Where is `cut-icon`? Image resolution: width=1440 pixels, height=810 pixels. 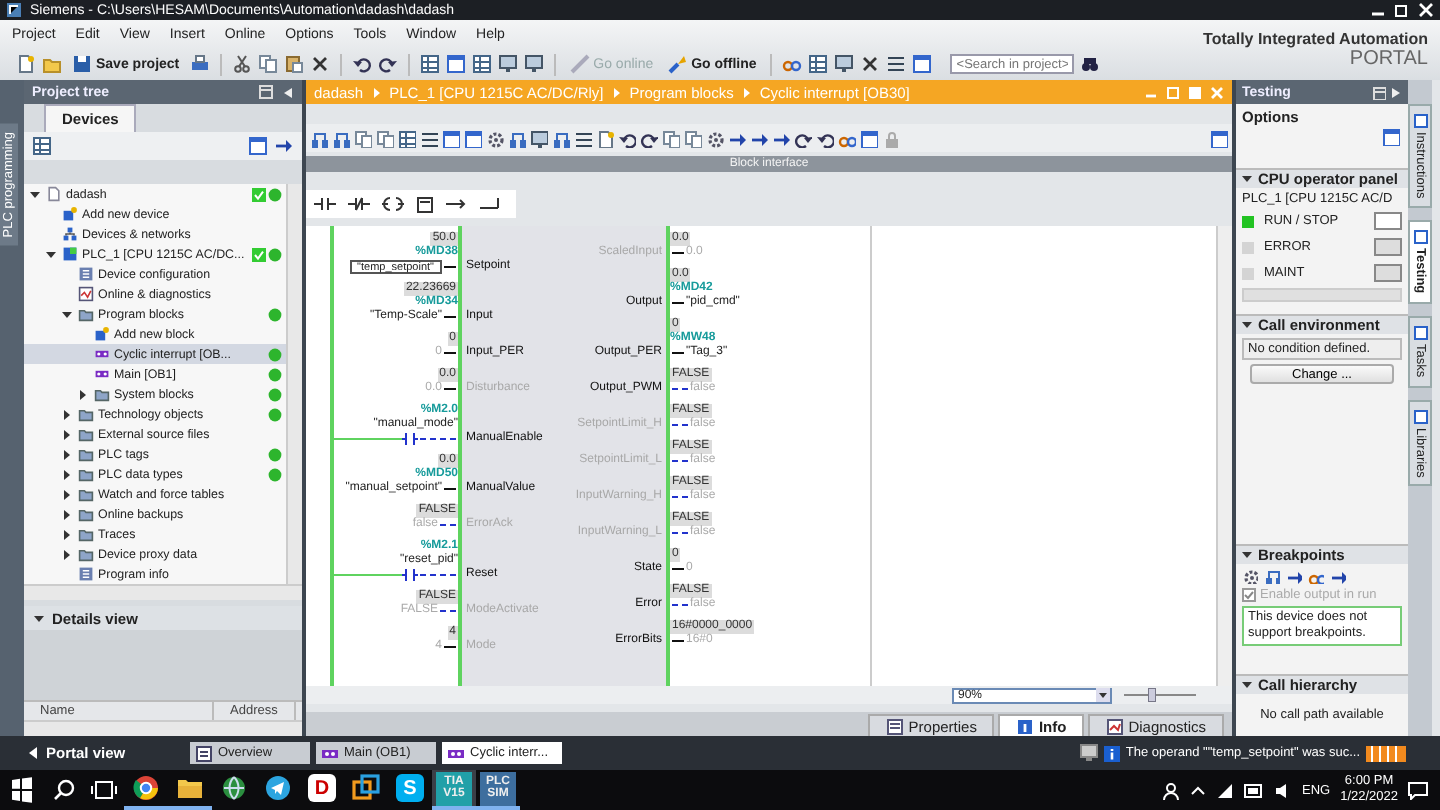 cut-icon is located at coordinates (241, 64).